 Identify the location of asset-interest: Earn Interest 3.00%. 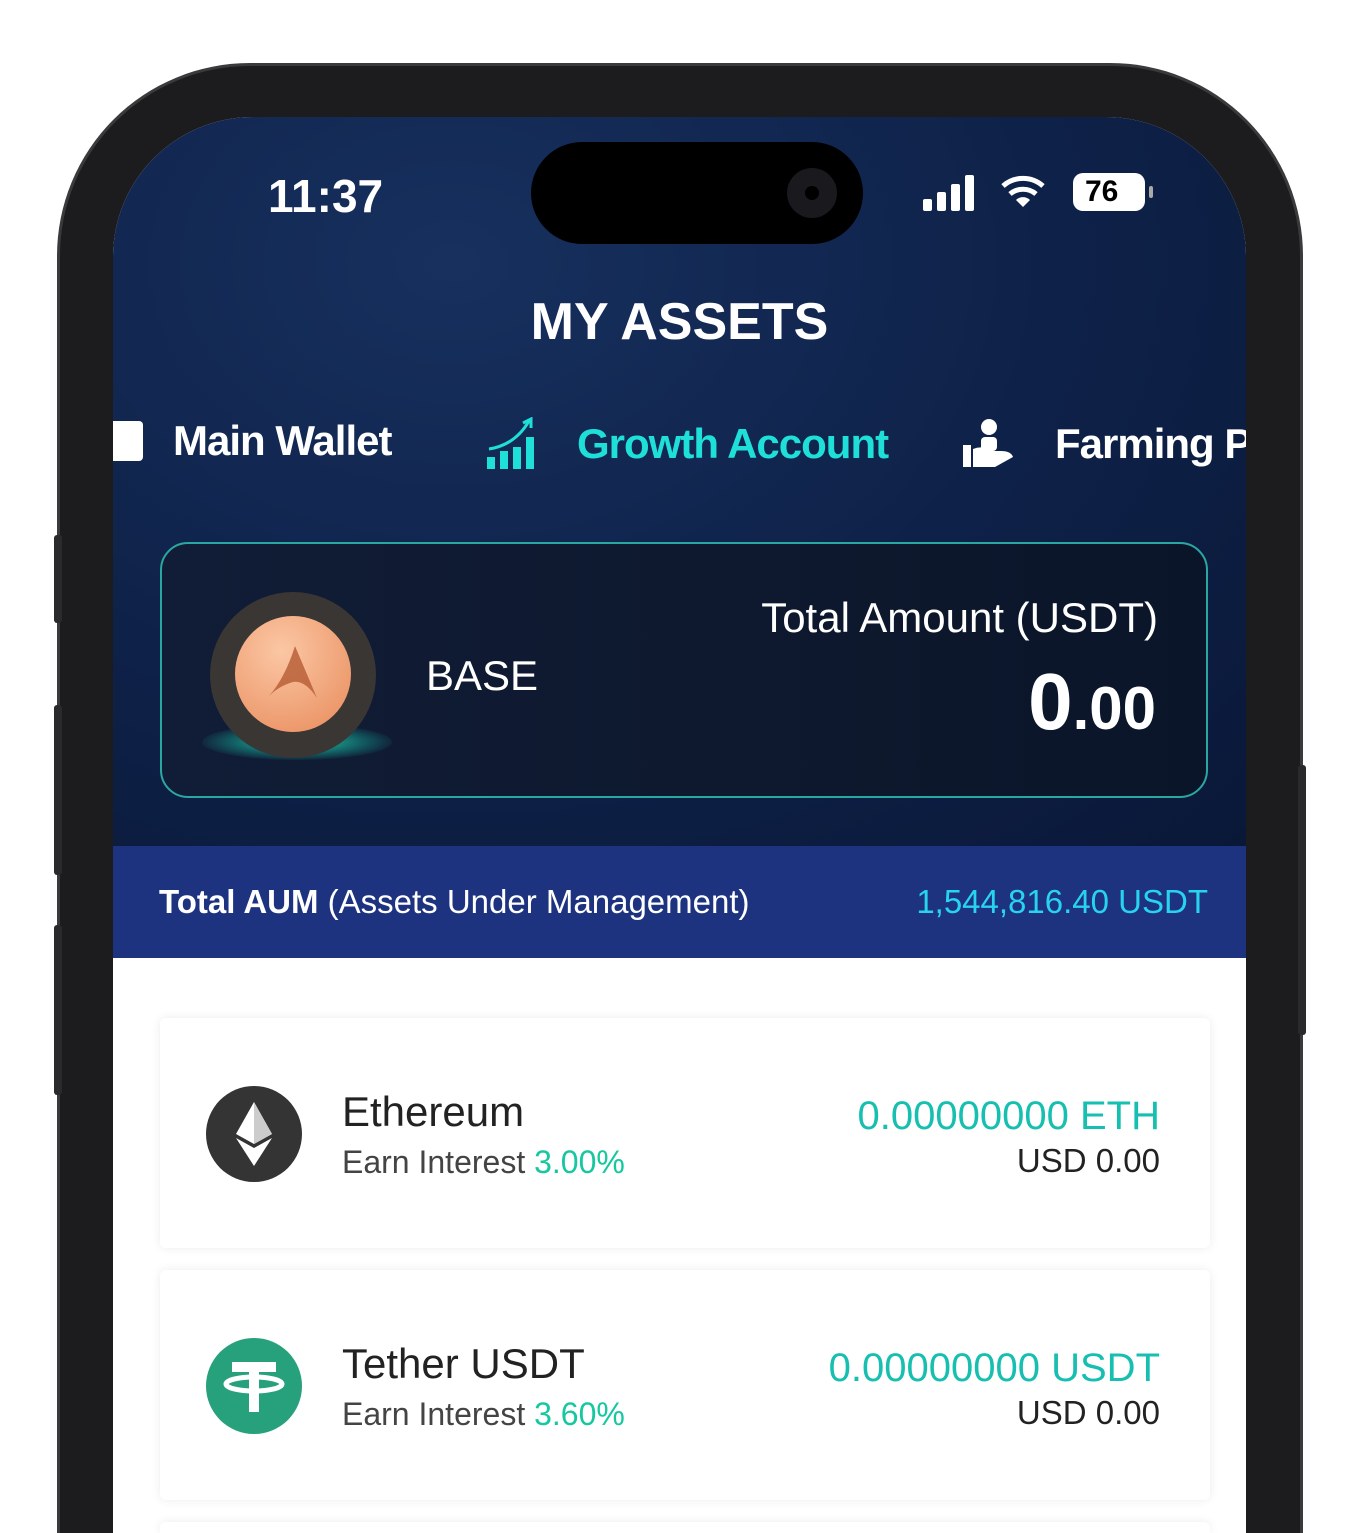
(483, 1162).